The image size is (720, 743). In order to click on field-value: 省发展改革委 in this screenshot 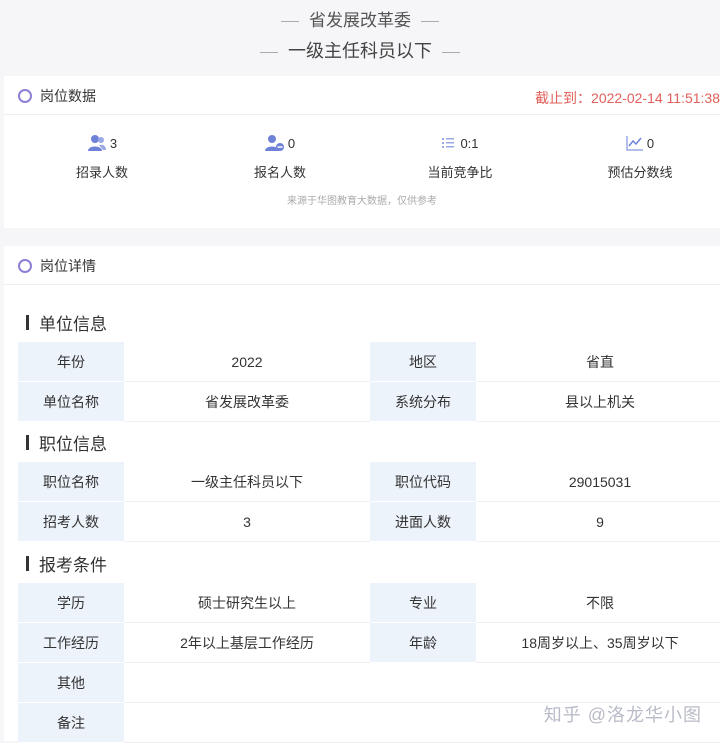, I will do `click(247, 401)`.